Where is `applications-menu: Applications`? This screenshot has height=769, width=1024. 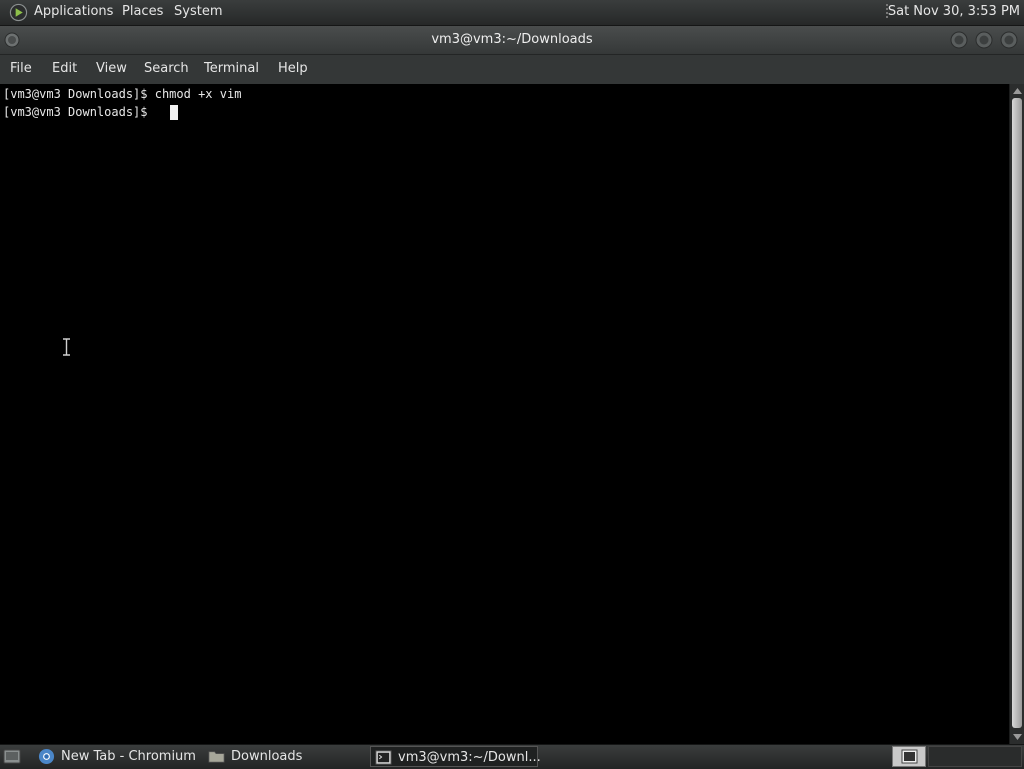 applications-menu: Applications is located at coordinates (73, 11).